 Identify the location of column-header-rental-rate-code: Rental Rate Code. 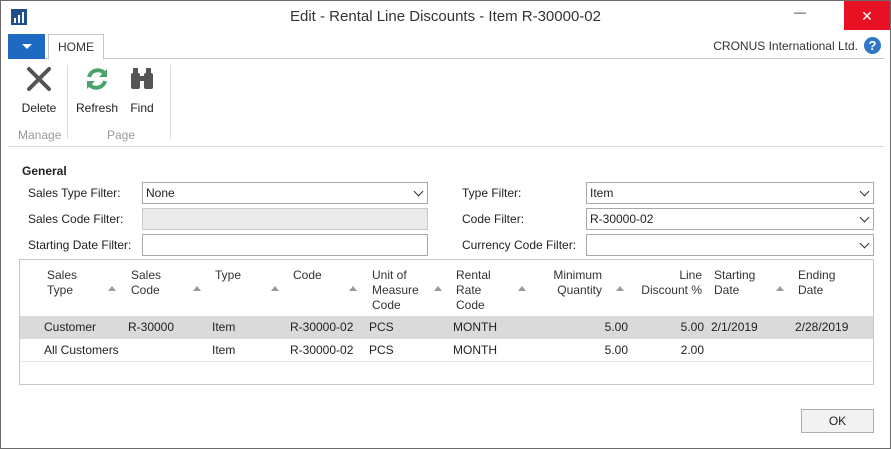
(473, 290).